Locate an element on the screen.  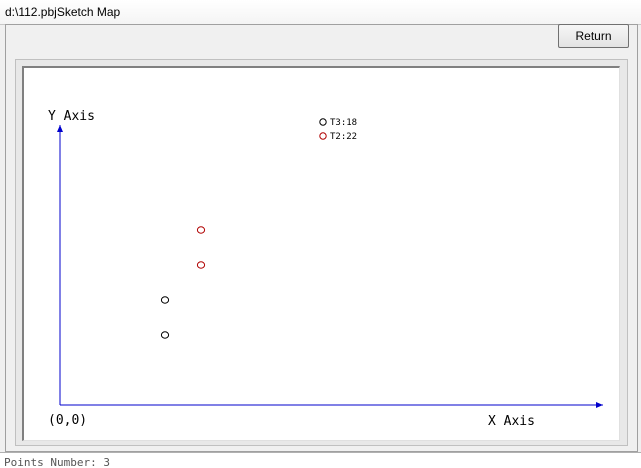
chart-legend: T3:18 T2:22 is located at coordinates (338, 130).